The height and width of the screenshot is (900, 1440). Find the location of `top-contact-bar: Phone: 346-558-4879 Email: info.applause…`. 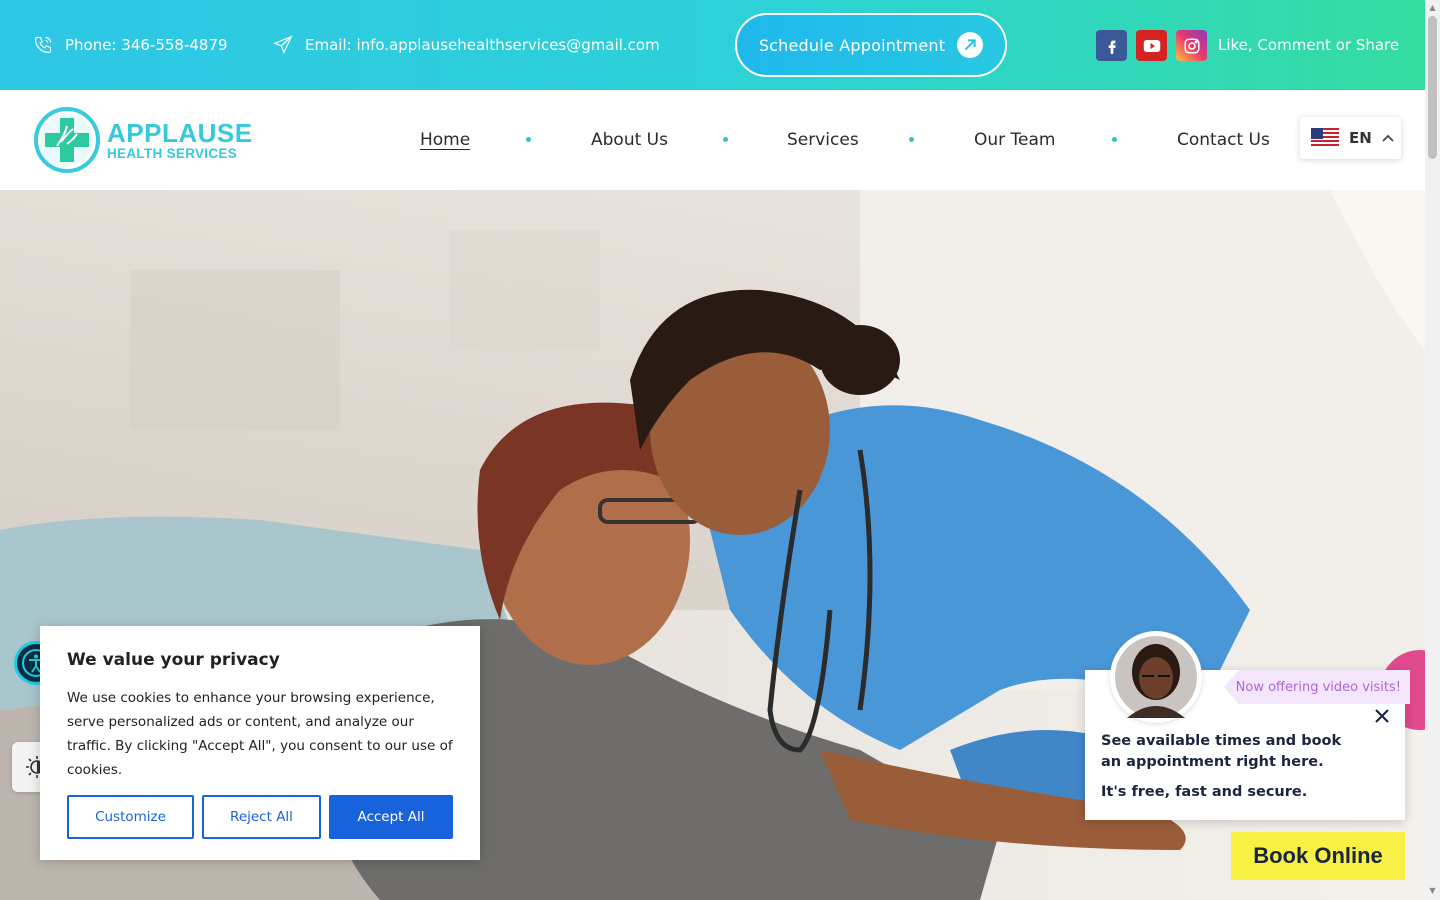

top-contact-bar: Phone: 346-558-4879 Email: info.applause… is located at coordinates (712, 45).